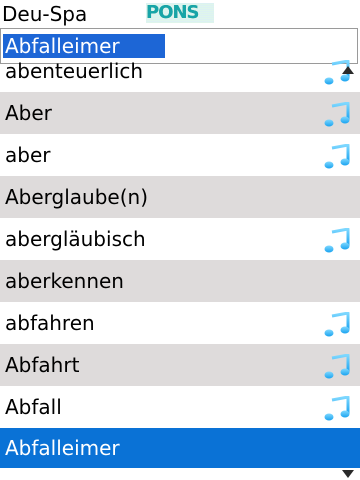  I want to click on list-item-label: abenteuerlich, so click(74, 71).